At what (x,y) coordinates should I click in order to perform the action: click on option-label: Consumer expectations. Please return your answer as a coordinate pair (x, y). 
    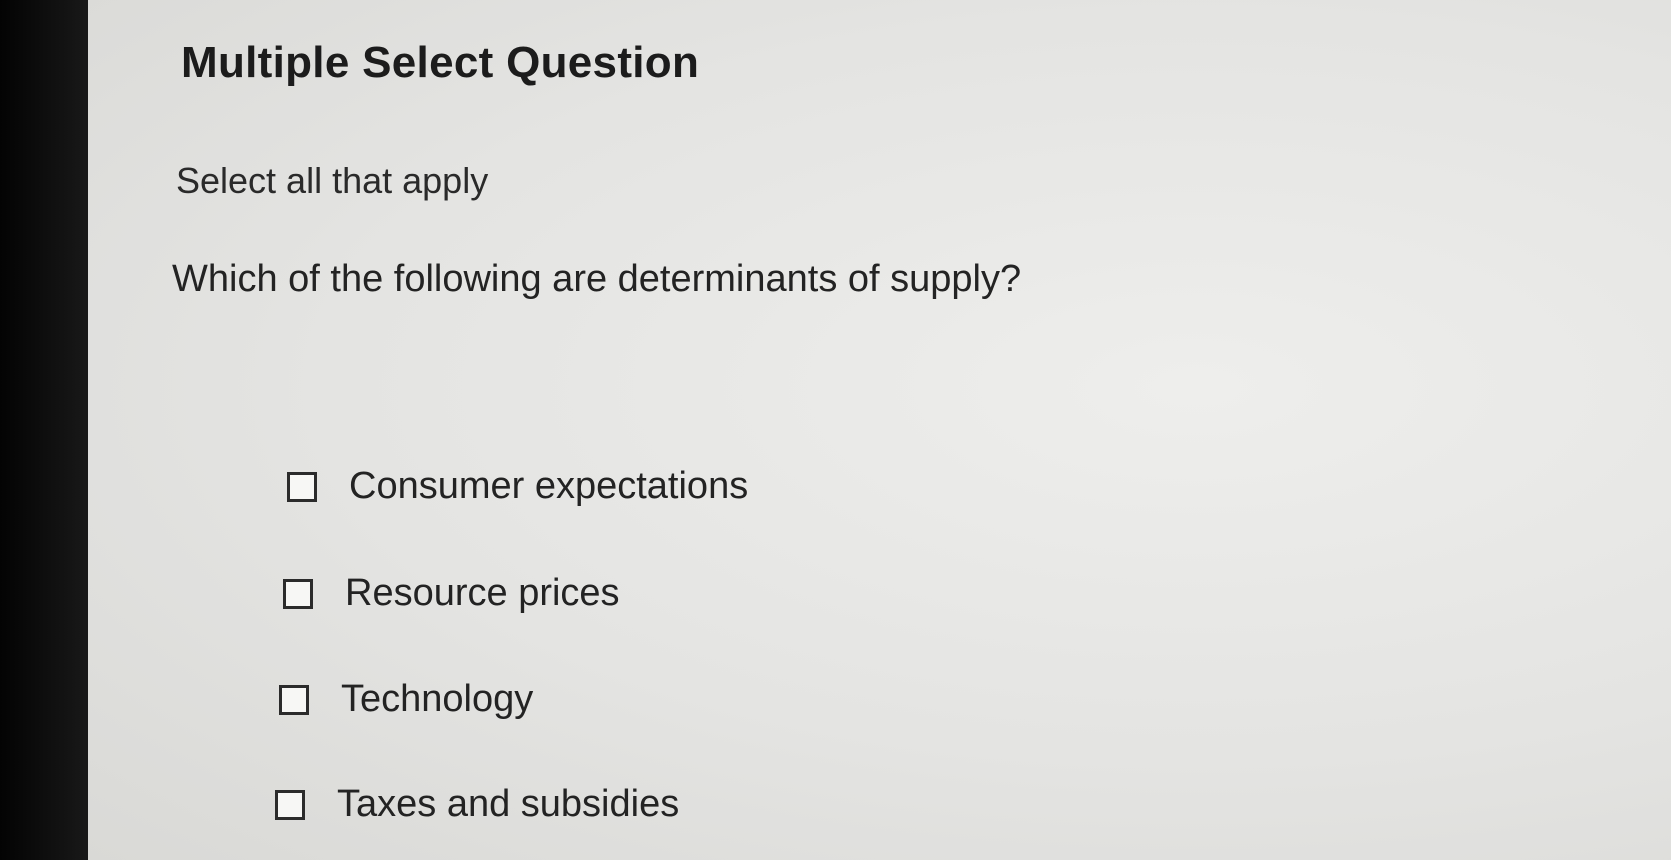
    Looking at the image, I should click on (549, 486).